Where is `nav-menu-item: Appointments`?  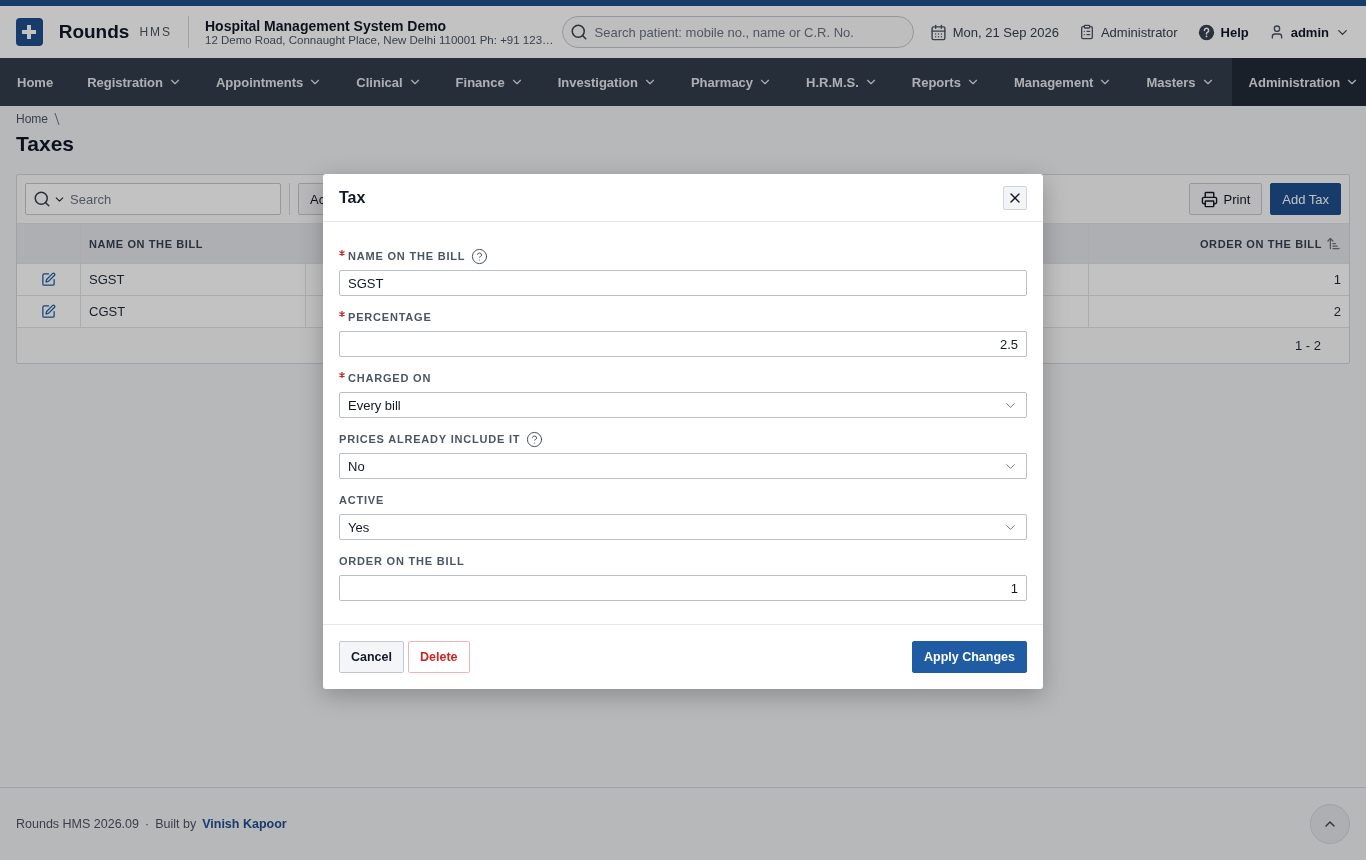
nav-menu-item: Appointments is located at coordinates (269, 82).